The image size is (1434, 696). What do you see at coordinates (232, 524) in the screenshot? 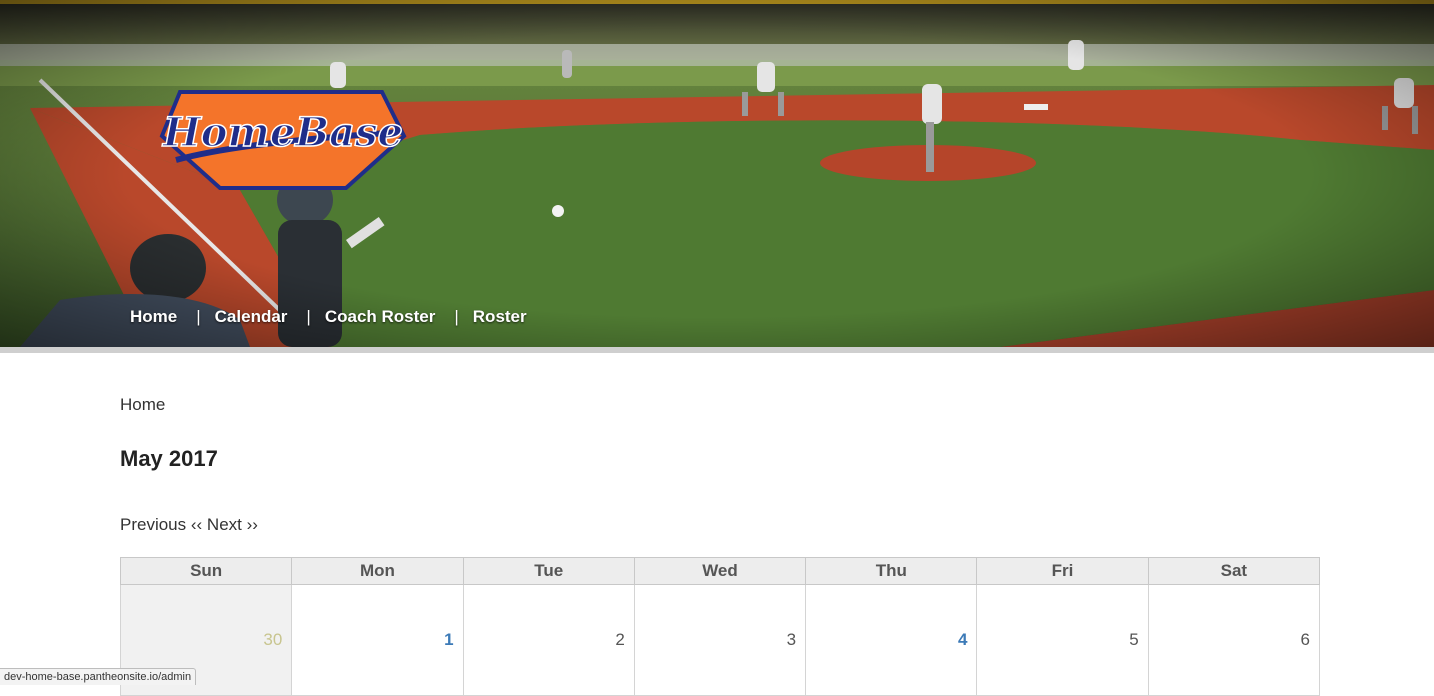
I see `next-month-link: Next ››` at bounding box center [232, 524].